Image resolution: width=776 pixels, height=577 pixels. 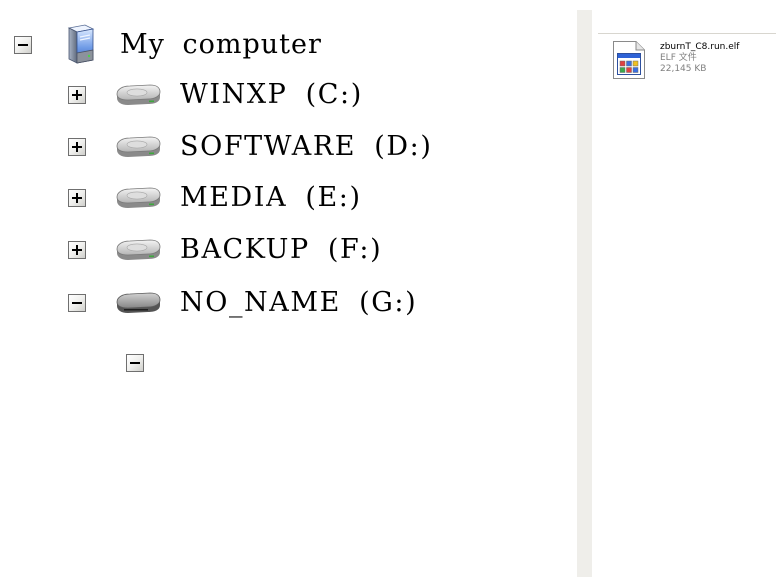 I want to click on file-type: ELF 文件, so click(x=678, y=58).